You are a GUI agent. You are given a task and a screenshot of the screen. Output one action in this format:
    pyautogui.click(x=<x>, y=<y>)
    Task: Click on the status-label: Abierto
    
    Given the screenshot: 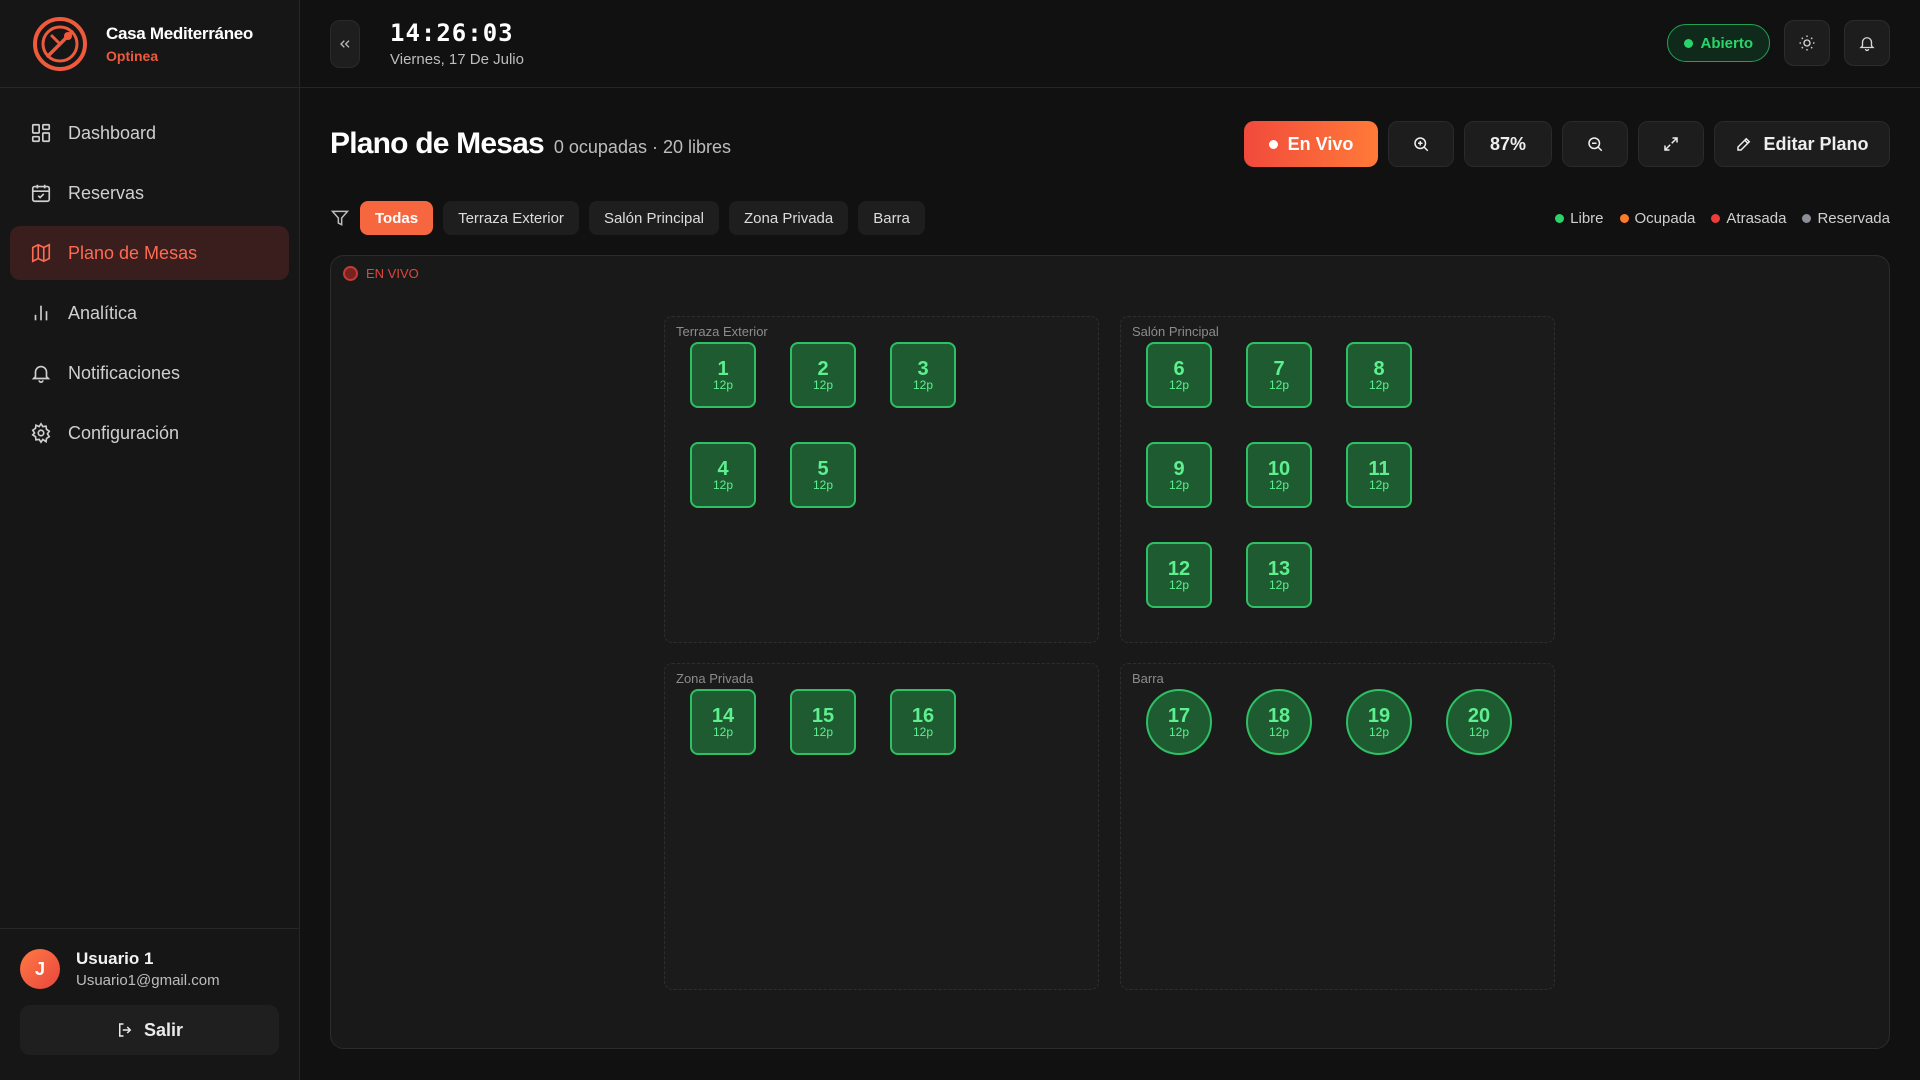 What is the action you would take?
    pyautogui.click(x=1727, y=43)
    